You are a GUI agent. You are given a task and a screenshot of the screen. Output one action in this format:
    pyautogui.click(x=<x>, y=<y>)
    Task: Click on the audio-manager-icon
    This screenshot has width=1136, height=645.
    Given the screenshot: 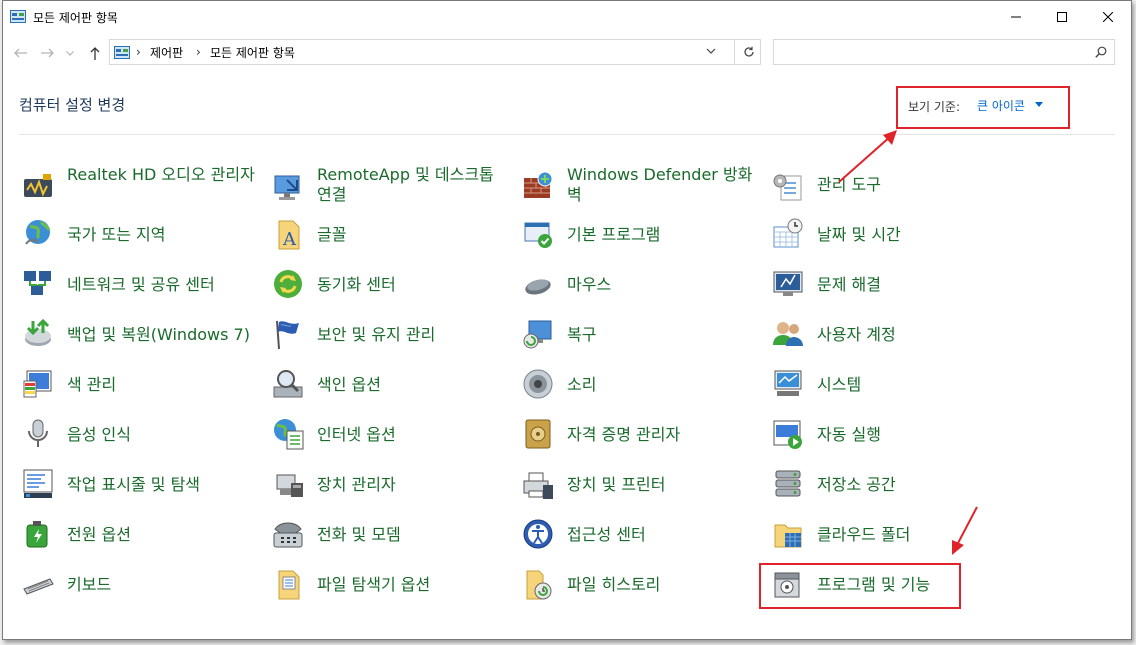 What is the action you would take?
    pyautogui.click(x=38, y=185)
    